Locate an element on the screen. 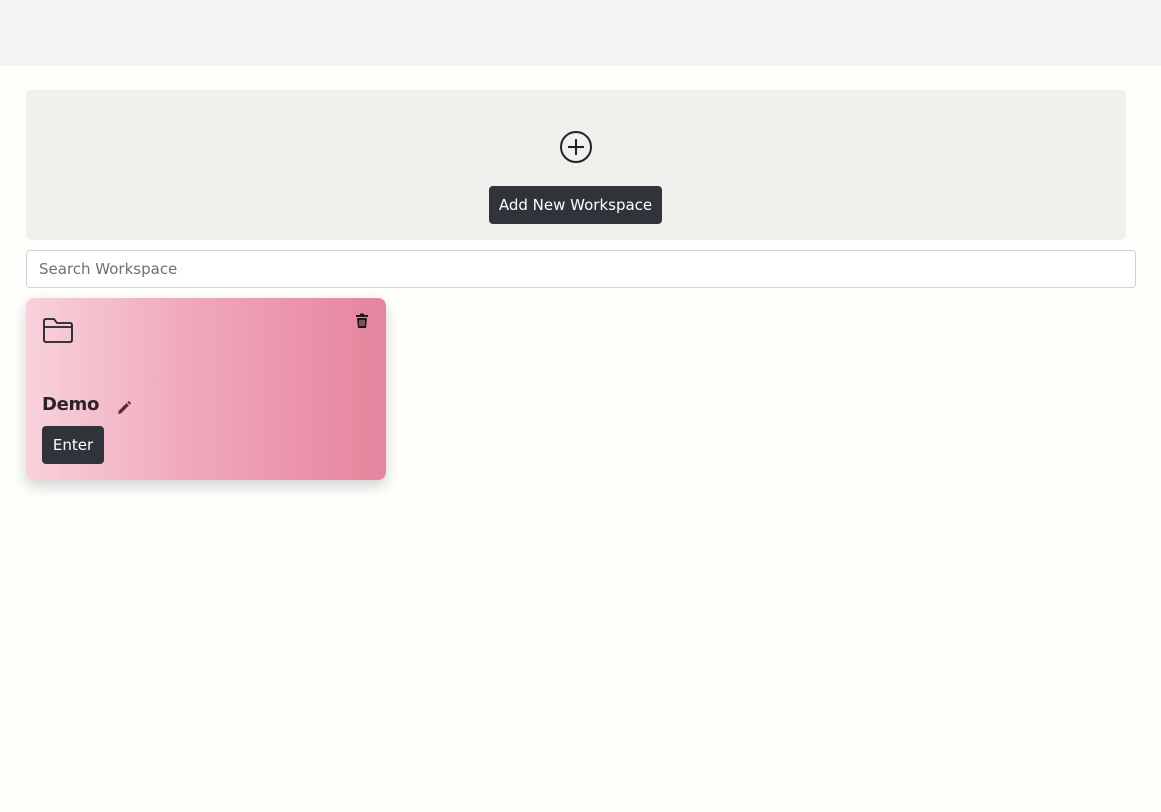 This screenshot has width=1161, height=812. workspace-card: Demo Enter is located at coordinates (206, 389).